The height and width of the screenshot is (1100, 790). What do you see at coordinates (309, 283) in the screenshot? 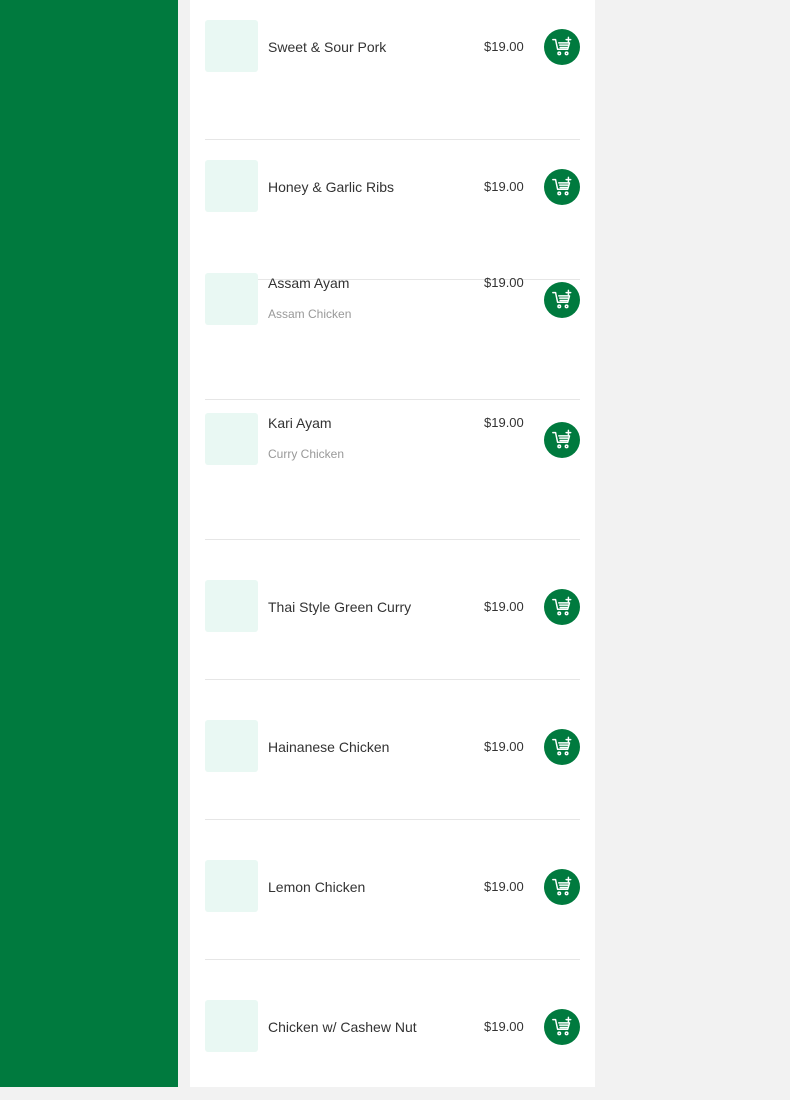
I see `item-name: Assam Ayam` at bounding box center [309, 283].